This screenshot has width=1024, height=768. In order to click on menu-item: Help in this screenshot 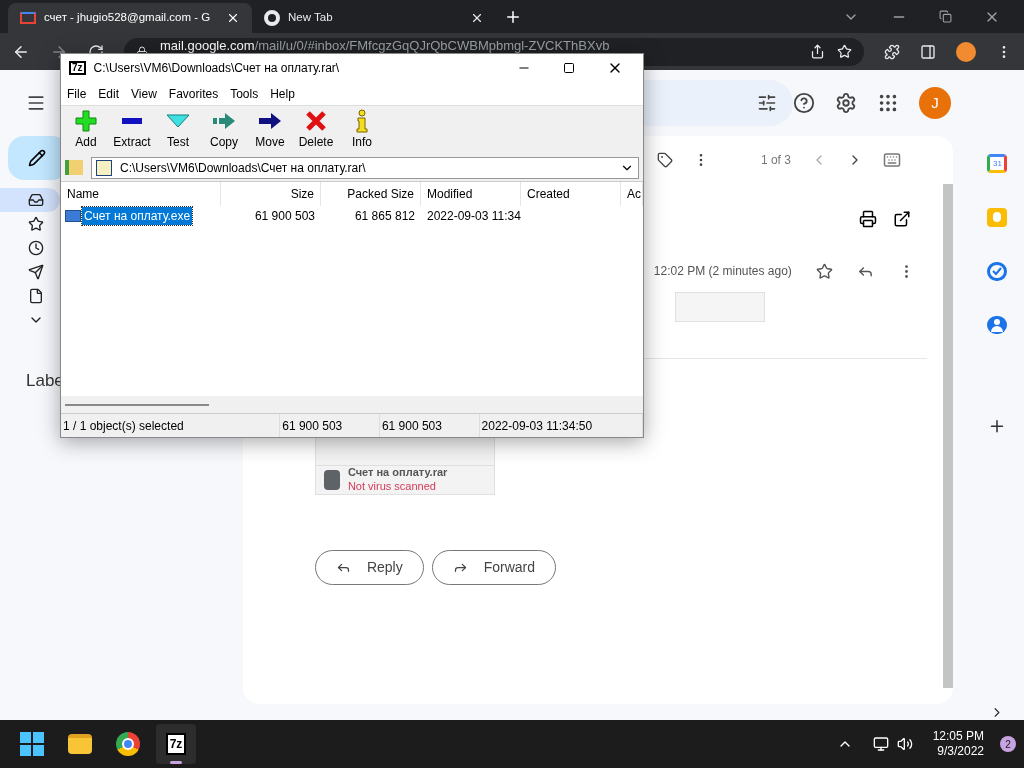, I will do `click(282, 93)`.